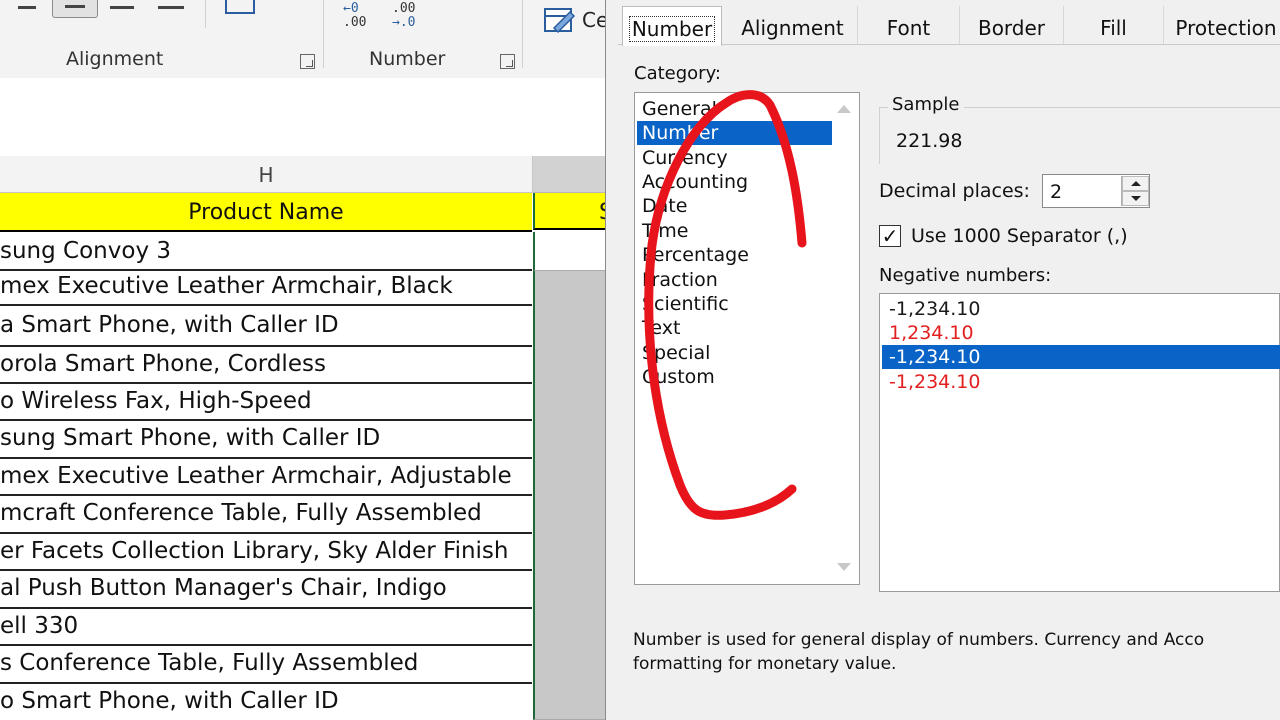 The image size is (1280, 720). I want to click on product-name-cell: a Smart Phone, with Caller ID, so click(169, 325).